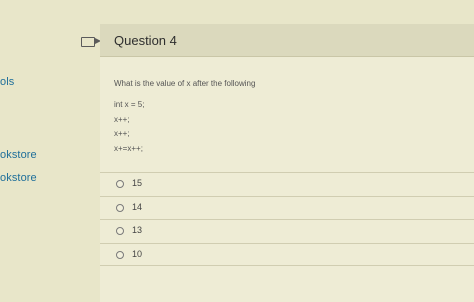 The image size is (474, 302). Describe the element at coordinates (137, 183) in the screenshot. I see `answer-label: 15` at that location.